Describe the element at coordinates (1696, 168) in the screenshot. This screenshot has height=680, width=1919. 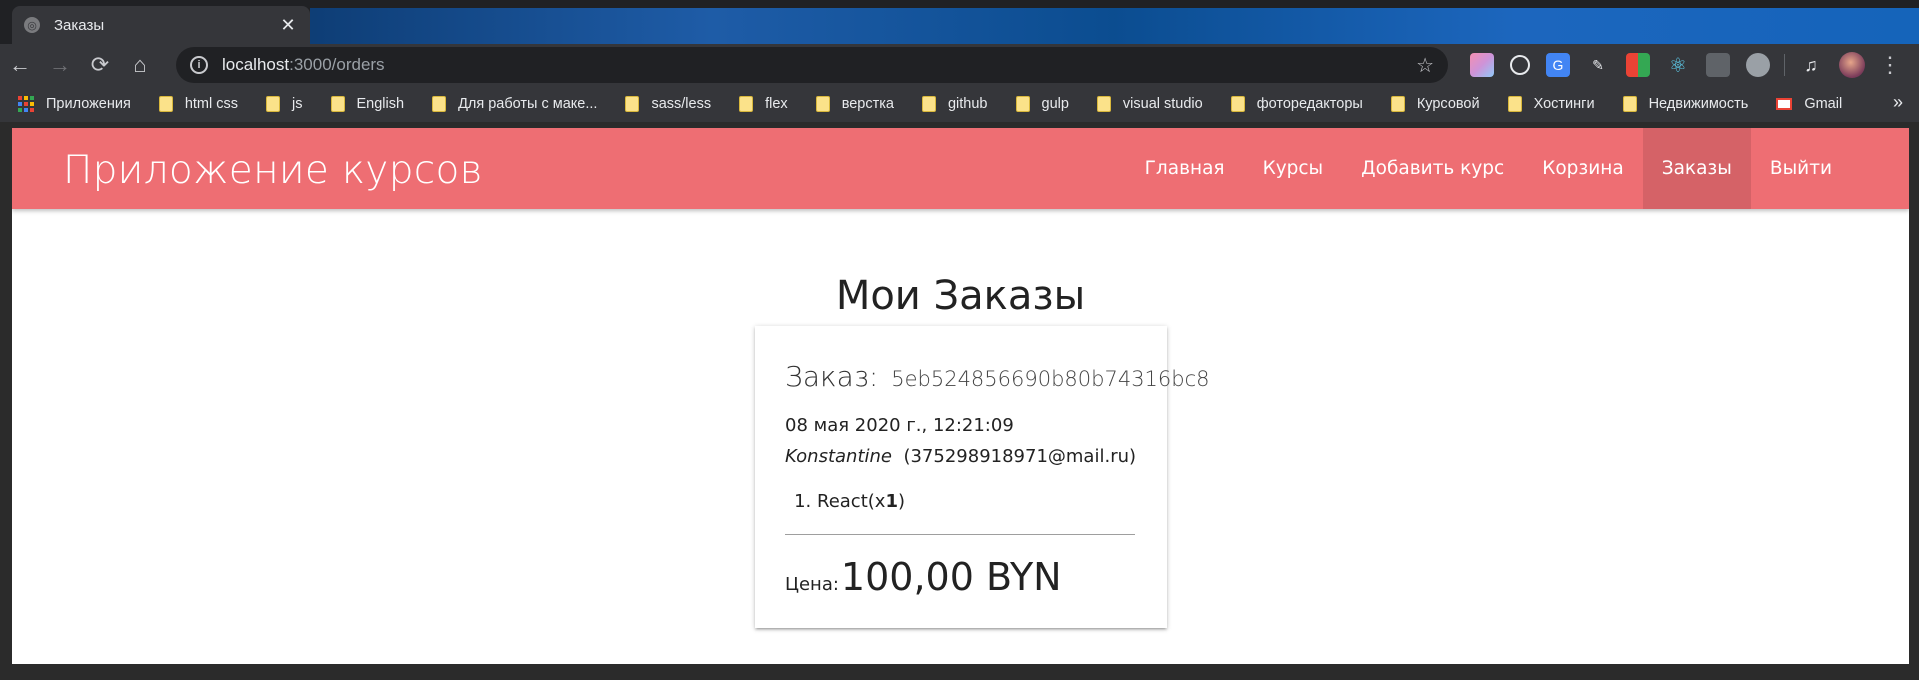
I see `nav-orders: Заказы` at that location.